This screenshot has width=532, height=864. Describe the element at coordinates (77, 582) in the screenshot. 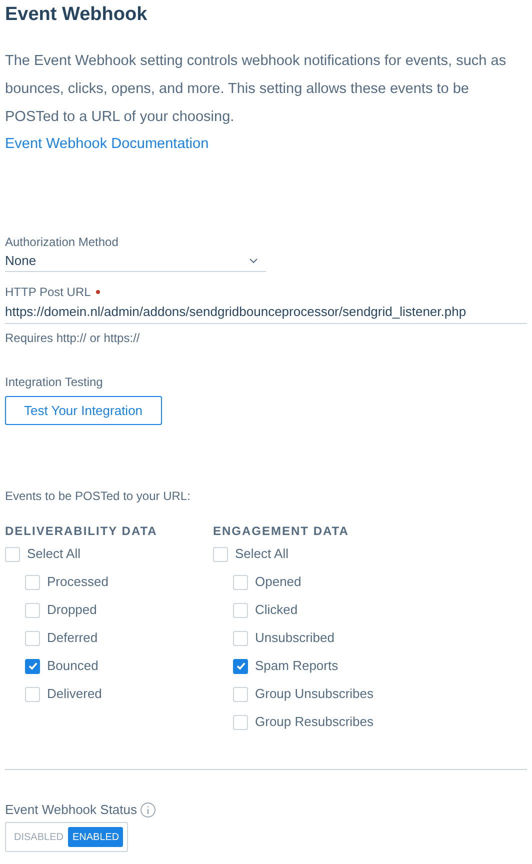

I see `checkbox-label: Processed` at that location.